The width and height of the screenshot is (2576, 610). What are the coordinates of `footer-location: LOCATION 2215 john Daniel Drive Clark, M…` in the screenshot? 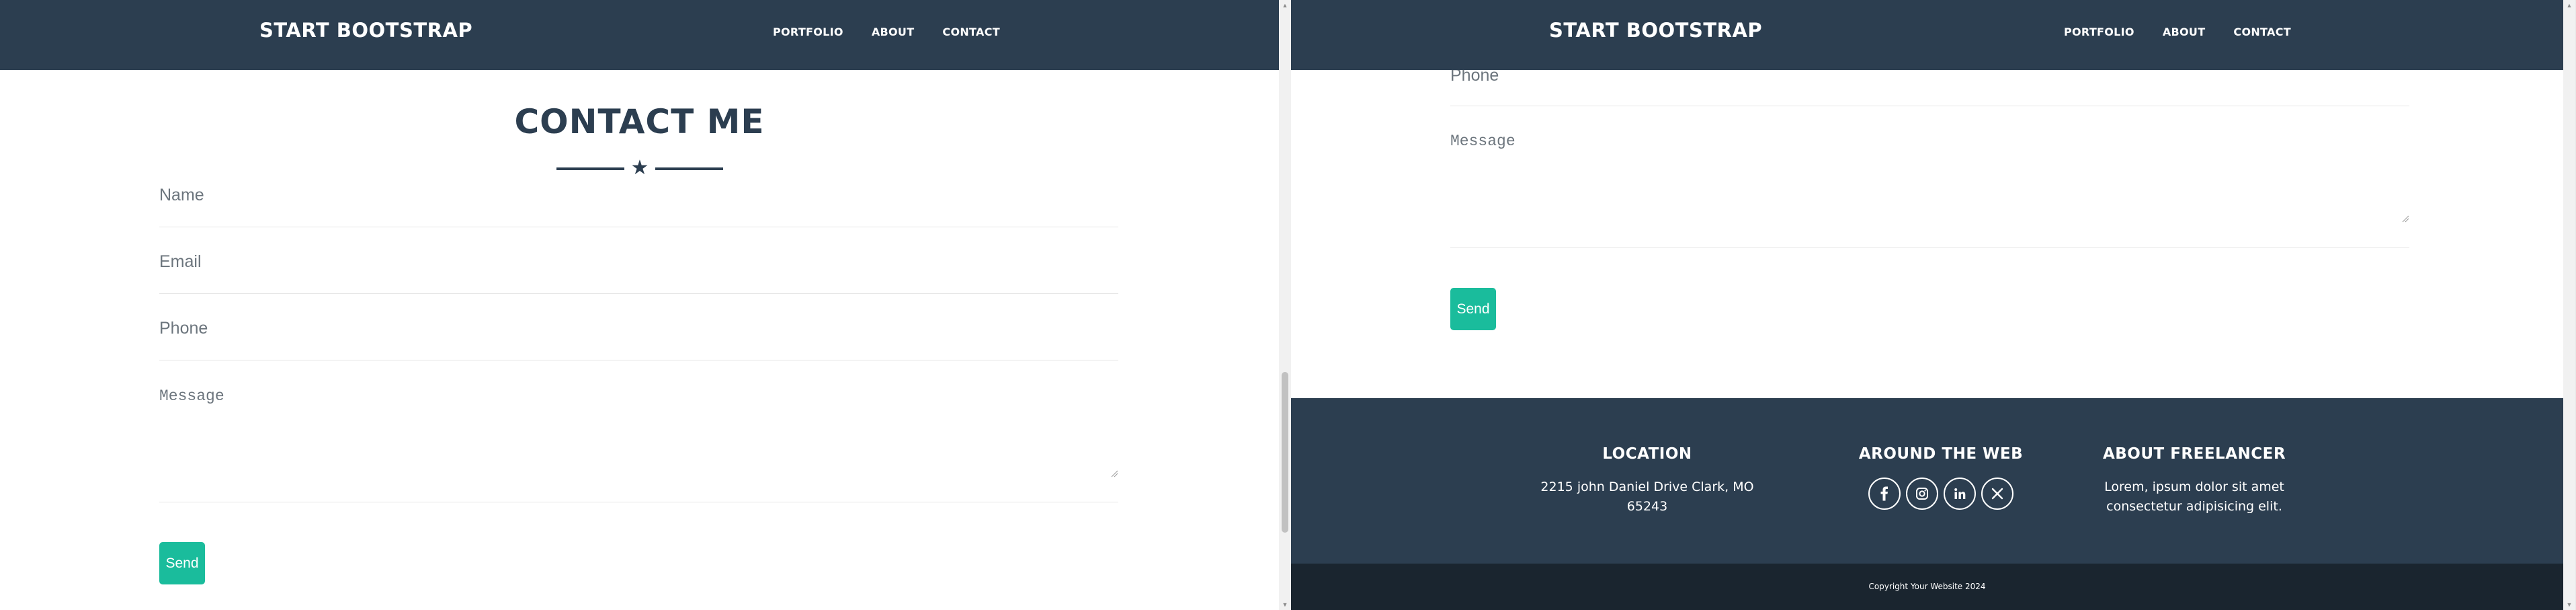 It's located at (1647, 481).